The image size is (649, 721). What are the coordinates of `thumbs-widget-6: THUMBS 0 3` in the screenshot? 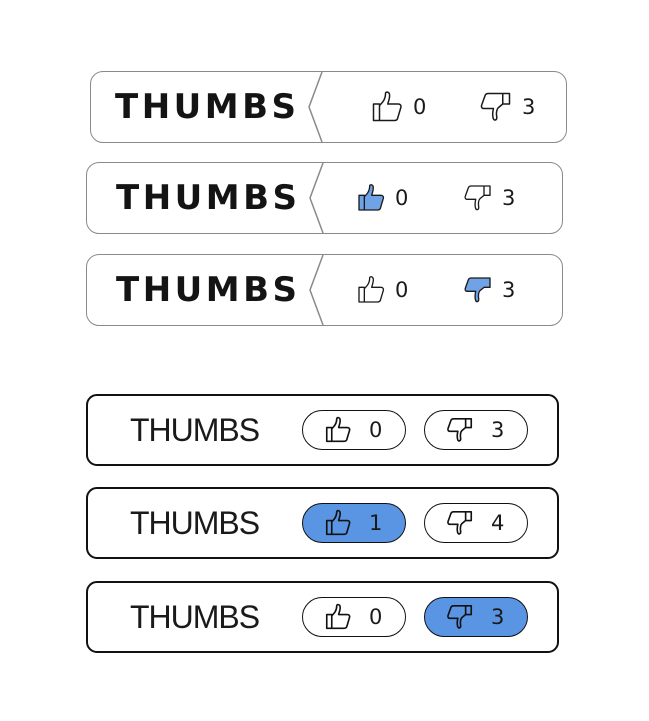 It's located at (322, 617).